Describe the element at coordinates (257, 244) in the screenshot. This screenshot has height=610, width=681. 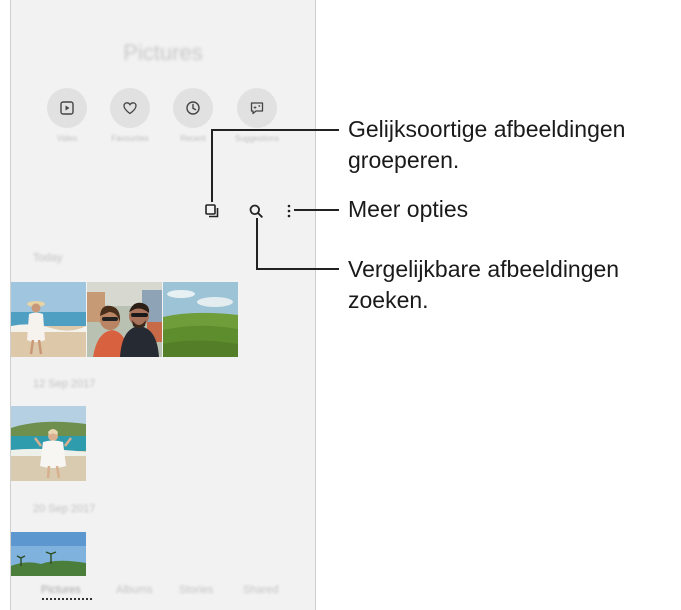
I see `callout-line-search-vertical` at that location.